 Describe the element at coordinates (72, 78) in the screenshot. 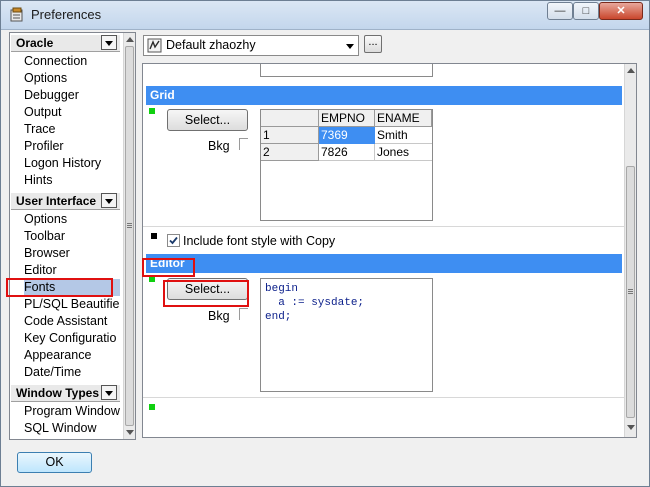

I see `nav-item-options: Options` at that location.